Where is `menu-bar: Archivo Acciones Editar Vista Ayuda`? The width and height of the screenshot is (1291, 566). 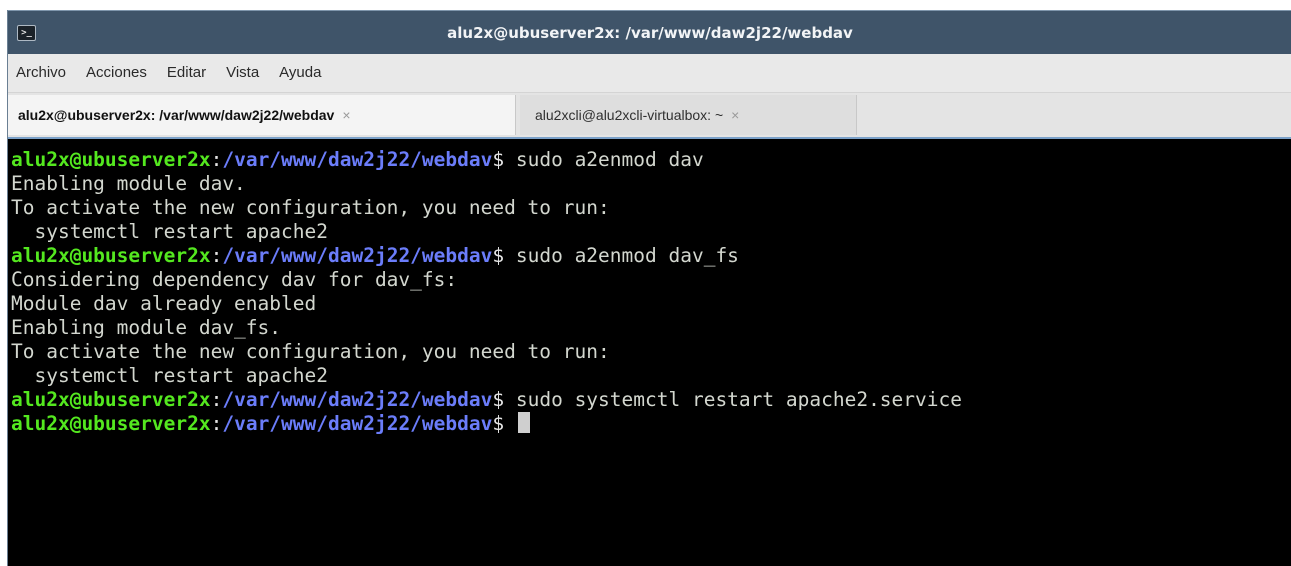
menu-bar: Archivo Acciones Editar Vista Ayuda is located at coordinates (649, 73).